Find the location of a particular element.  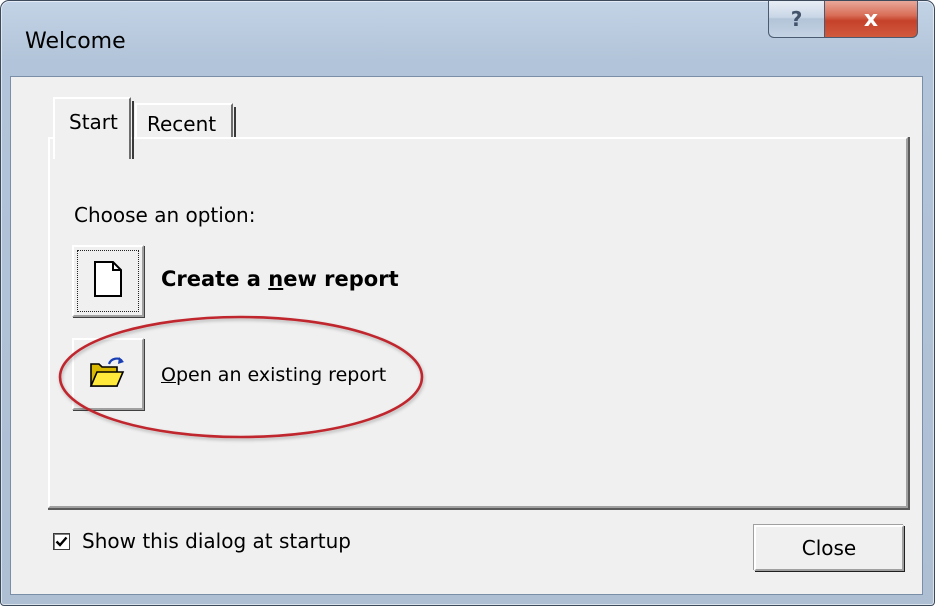

choose-option-label: Choose an option: is located at coordinates (165, 215).